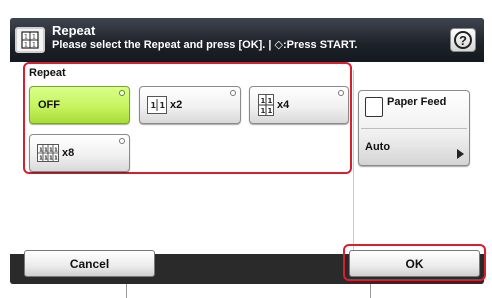 Image resolution: width=492 pixels, height=298 pixels. Describe the element at coordinates (89, 263) in the screenshot. I see `cancel-button: Cancel` at that location.